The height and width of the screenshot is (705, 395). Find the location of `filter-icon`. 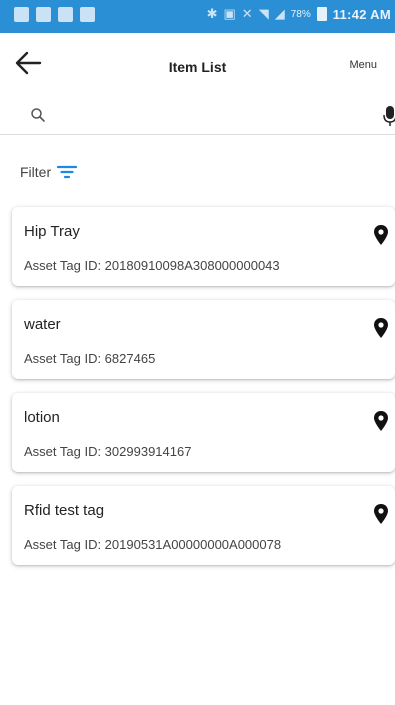

filter-icon is located at coordinates (67, 172).